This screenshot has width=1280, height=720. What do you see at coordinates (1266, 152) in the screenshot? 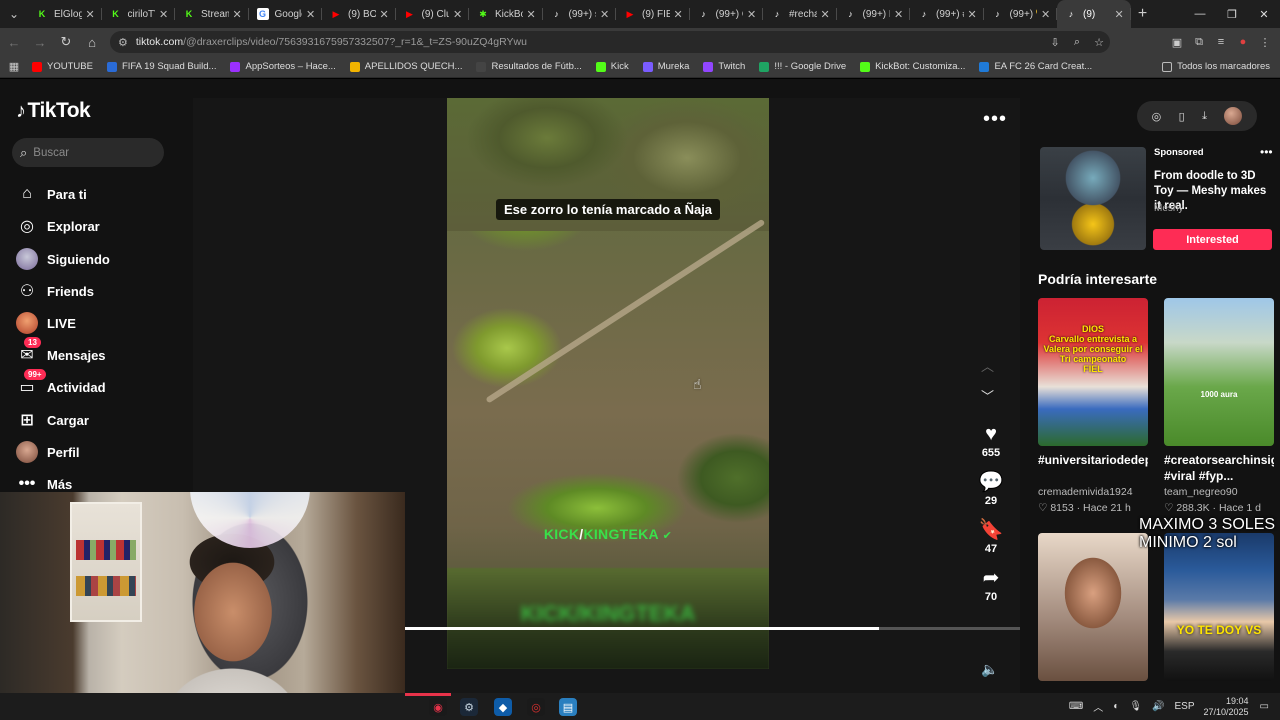
I see `ad-more-icon: •••` at bounding box center [1266, 152].